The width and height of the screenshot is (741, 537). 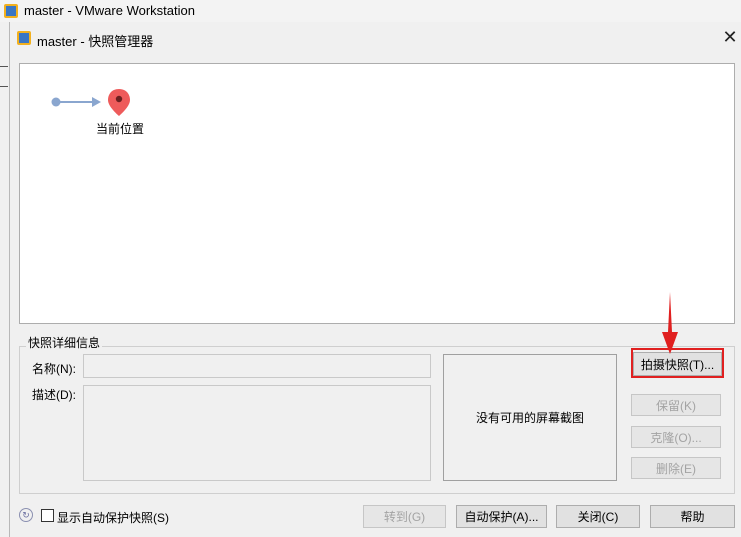 I want to click on dialog-border, so click(x=9, y=279).